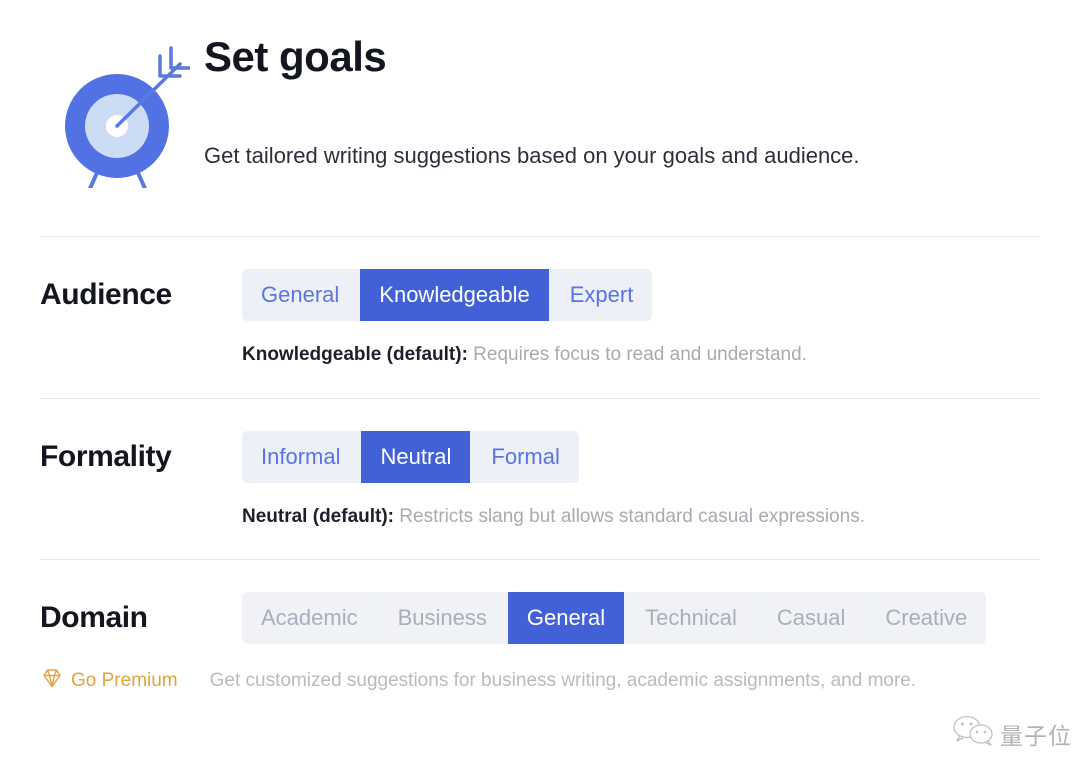  Describe the element at coordinates (926, 618) in the screenshot. I see `domain-option-creative: Creative` at that location.